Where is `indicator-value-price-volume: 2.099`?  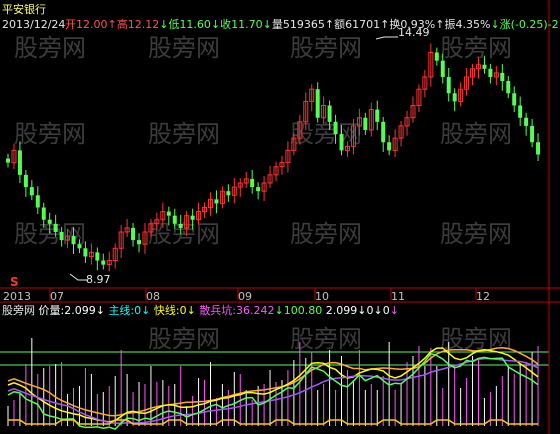 indicator-value-price-volume: 2.099 is located at coordinates (80, 310).